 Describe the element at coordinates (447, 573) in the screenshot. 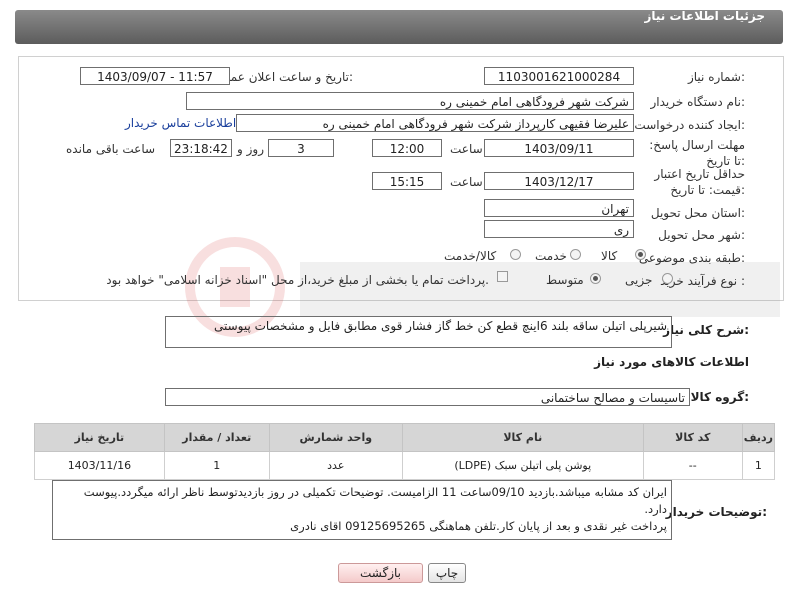

I see `print-button: چاپ` at that location.